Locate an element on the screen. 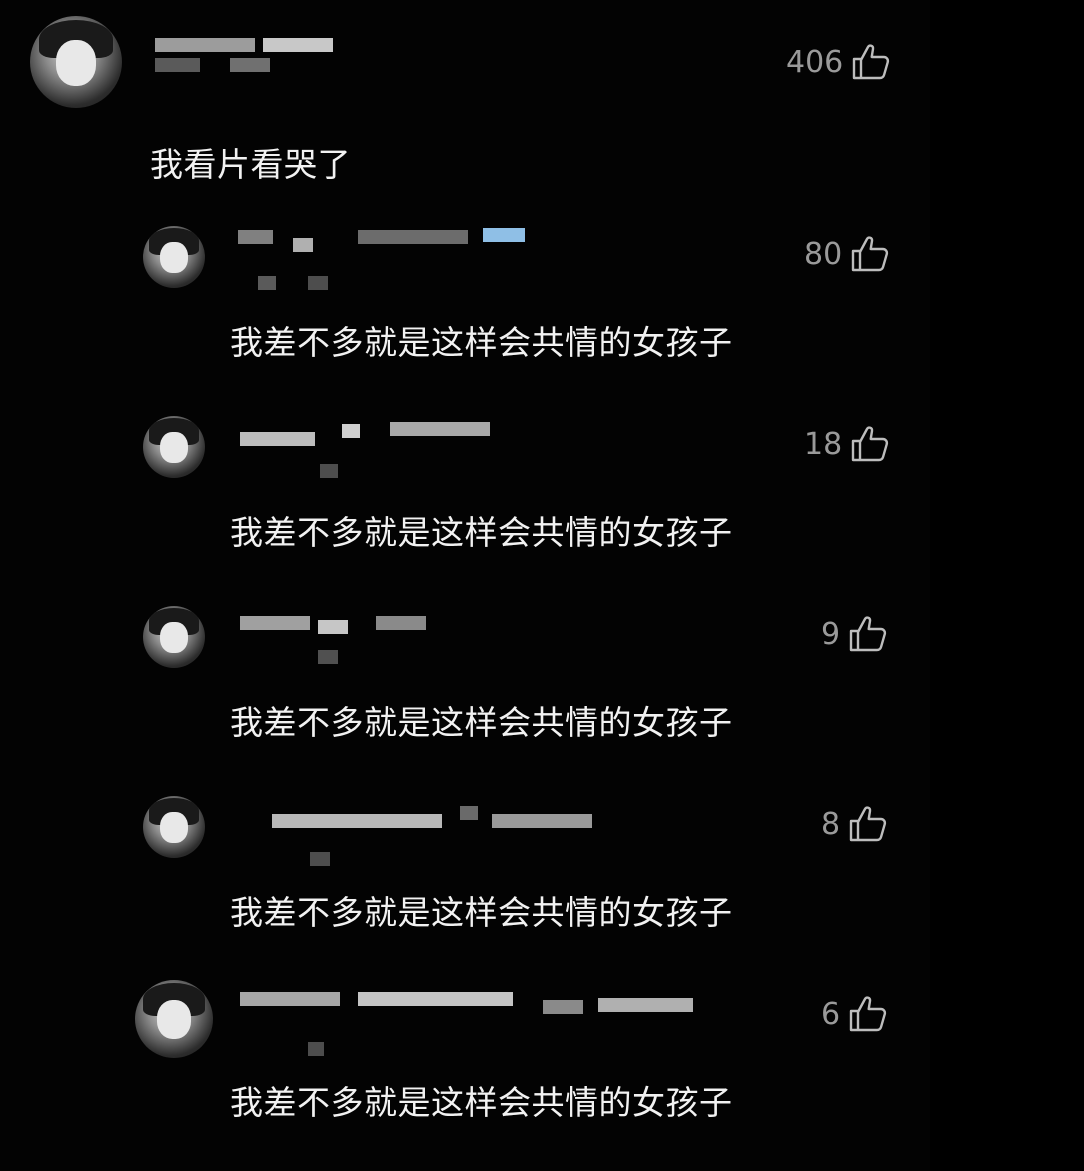 The width and height of the screenshot is (1084, 1171). like-button: 406 is located at coordinates (839, 62).